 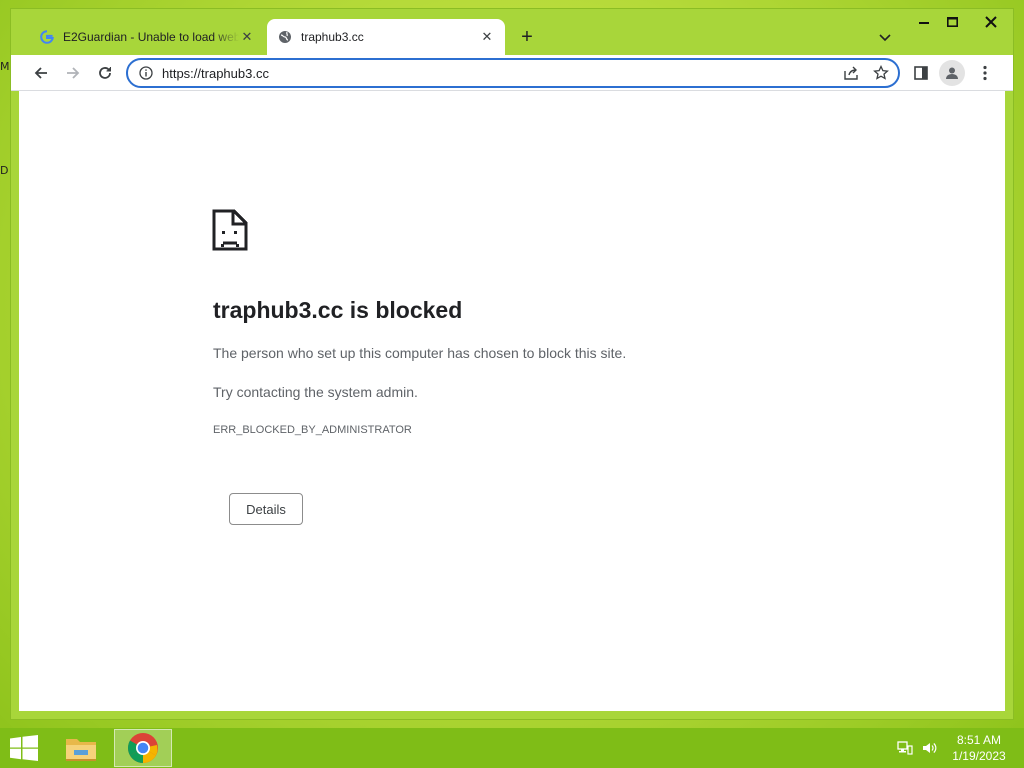 I want to click on url-input, so click(x=500, y=73).